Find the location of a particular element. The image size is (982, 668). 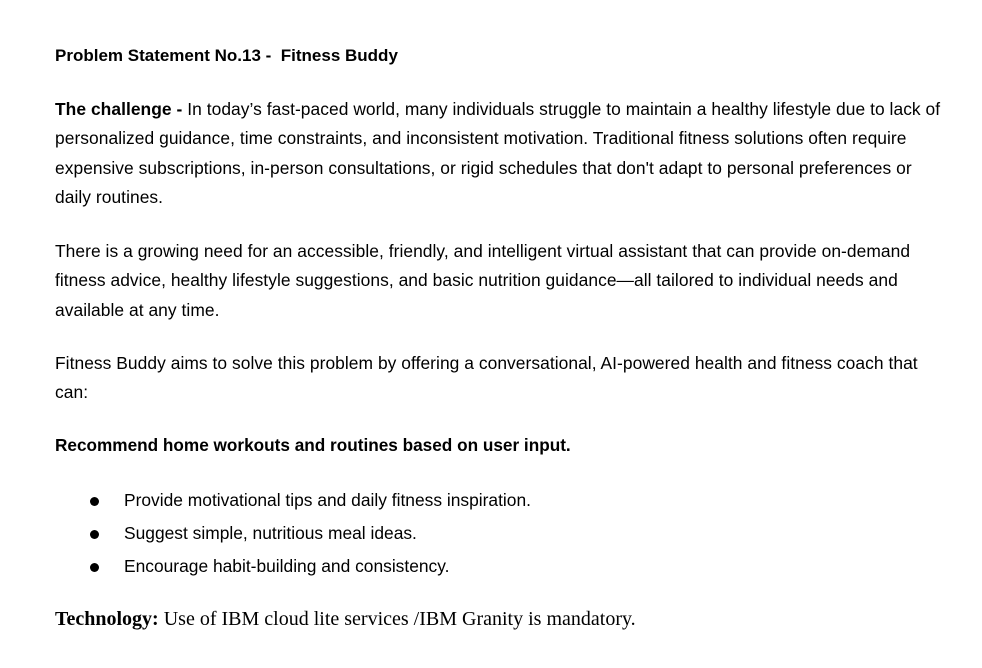

challenge-label: The challenge - is located at coordinates (121, 109).